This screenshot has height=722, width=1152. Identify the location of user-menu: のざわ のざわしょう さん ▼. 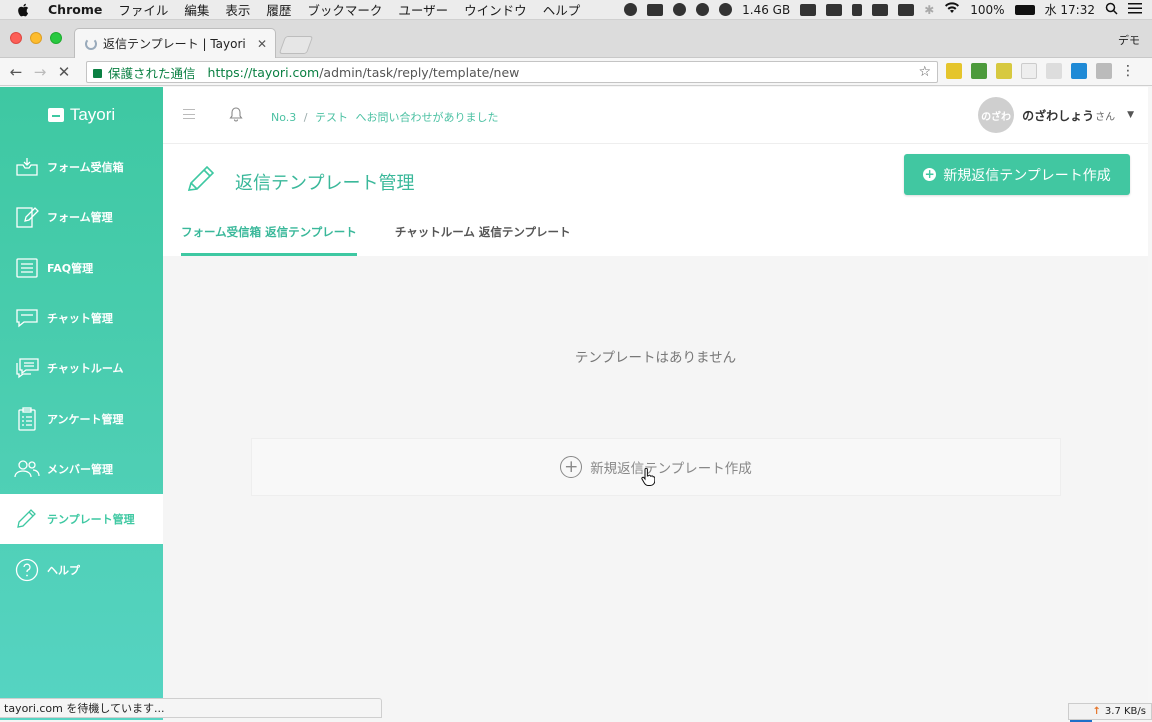
(1056, 115).